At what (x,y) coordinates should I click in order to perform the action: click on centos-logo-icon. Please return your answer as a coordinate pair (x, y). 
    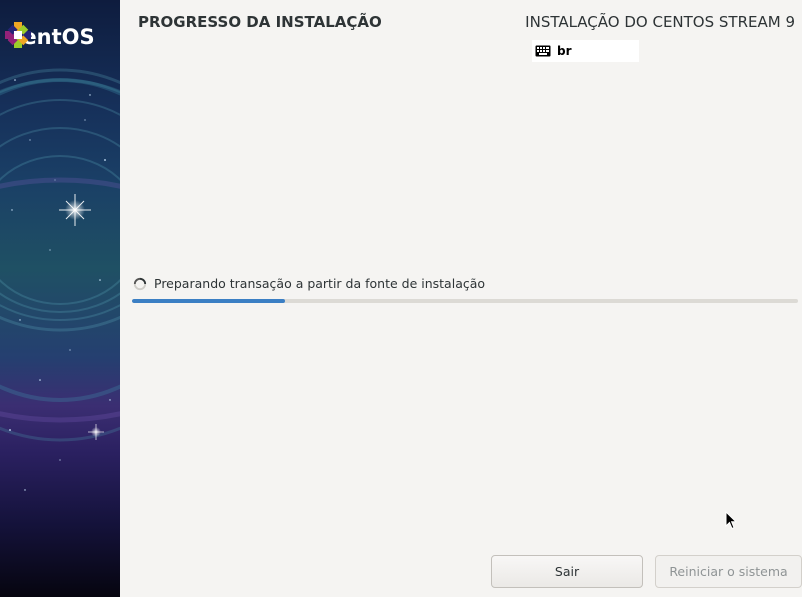
    Looking at the image, I should click on (18, 35).